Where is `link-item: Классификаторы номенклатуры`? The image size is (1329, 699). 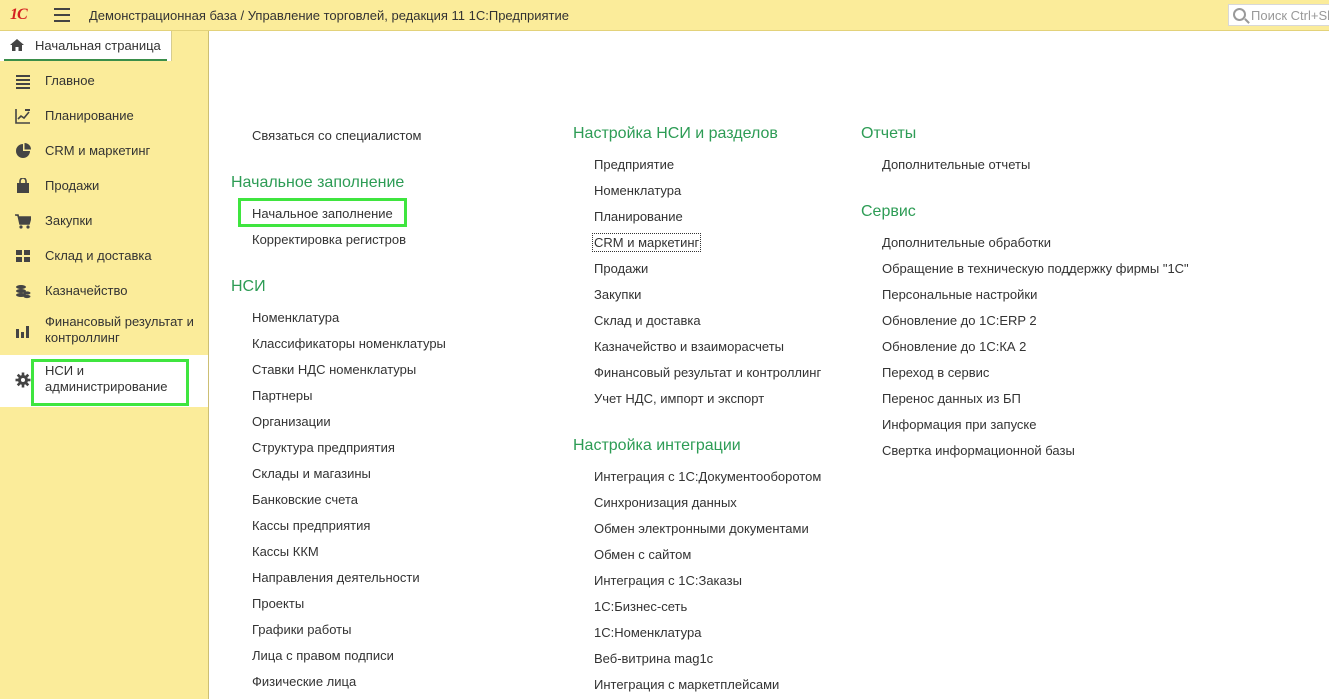 link-item: Классификаторы номенклатуры is located at coordinates (349, 343).